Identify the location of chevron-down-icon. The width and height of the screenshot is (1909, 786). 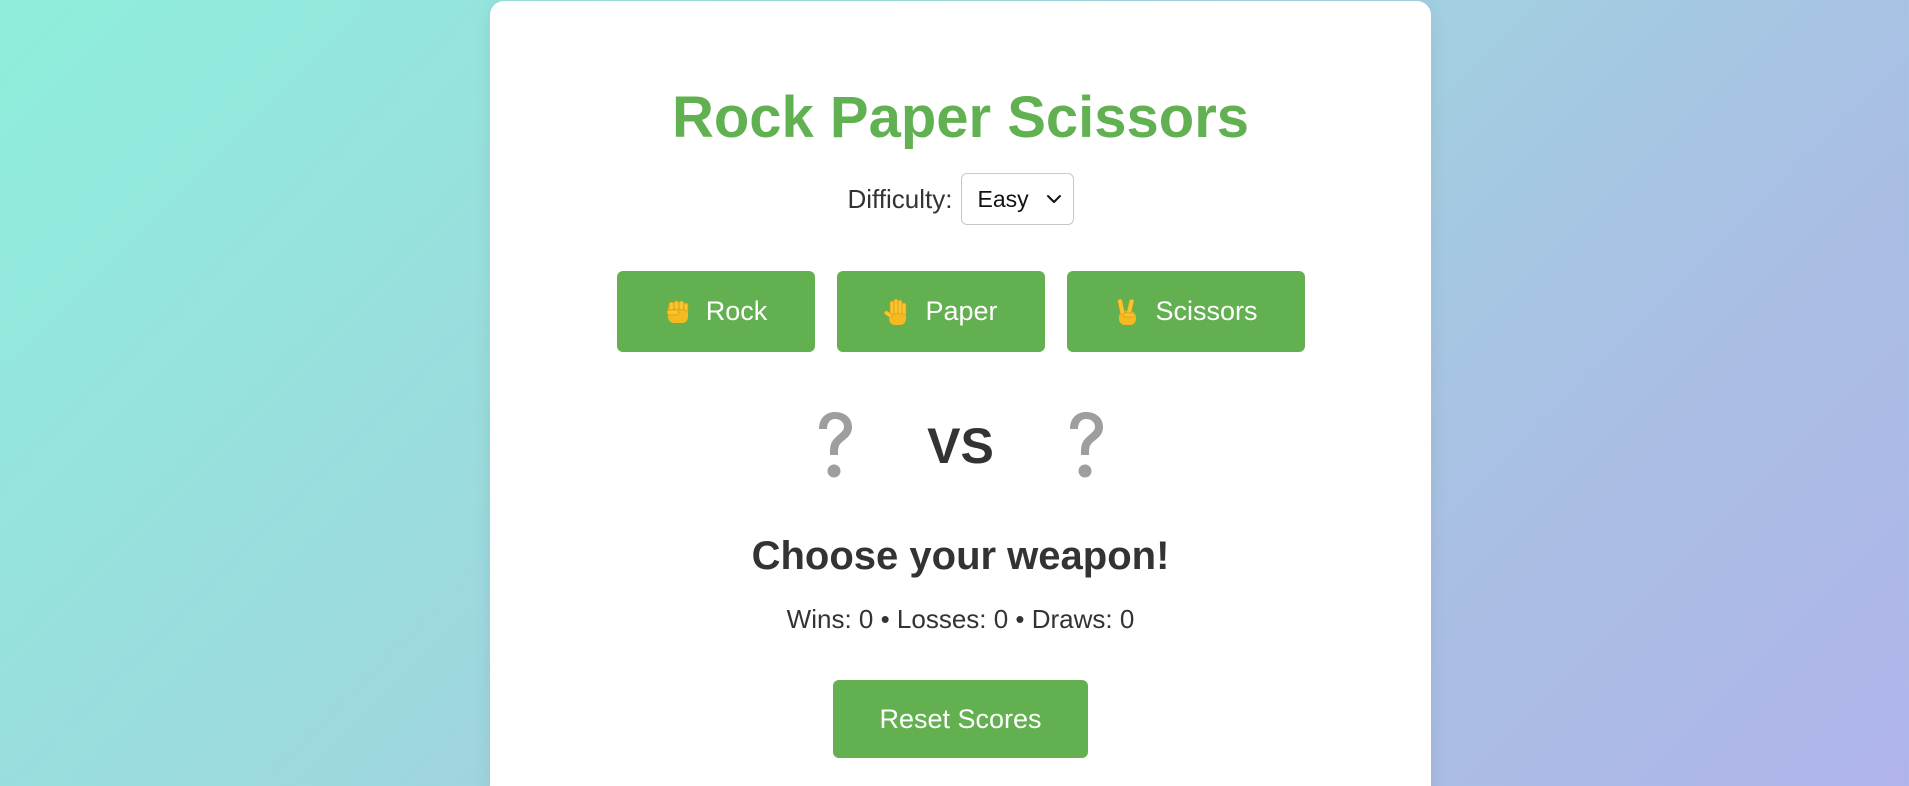
(1053, 199).